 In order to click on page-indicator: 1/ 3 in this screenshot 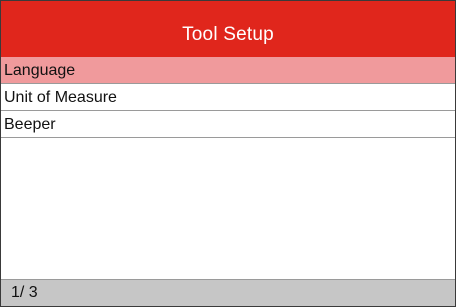, I will do `click(24, 292)`.